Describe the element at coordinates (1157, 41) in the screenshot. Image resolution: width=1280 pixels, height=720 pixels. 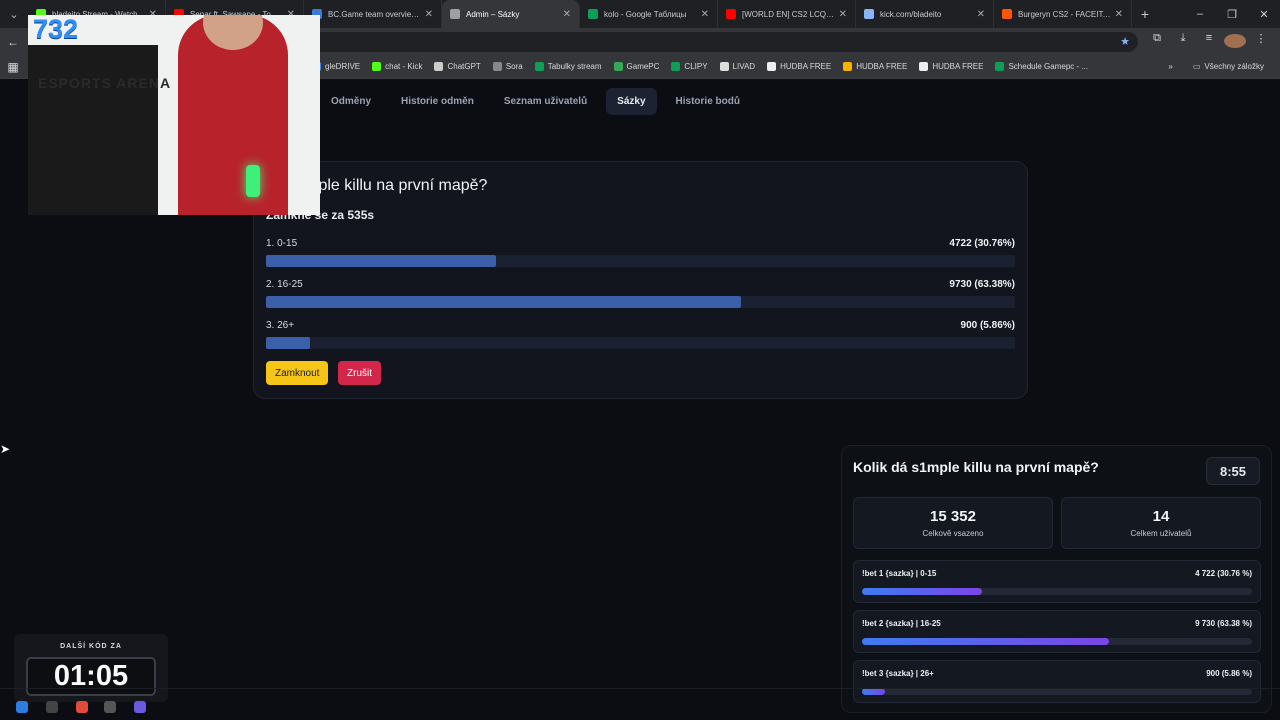
I see `extensions-icon: ⧉` at that location.